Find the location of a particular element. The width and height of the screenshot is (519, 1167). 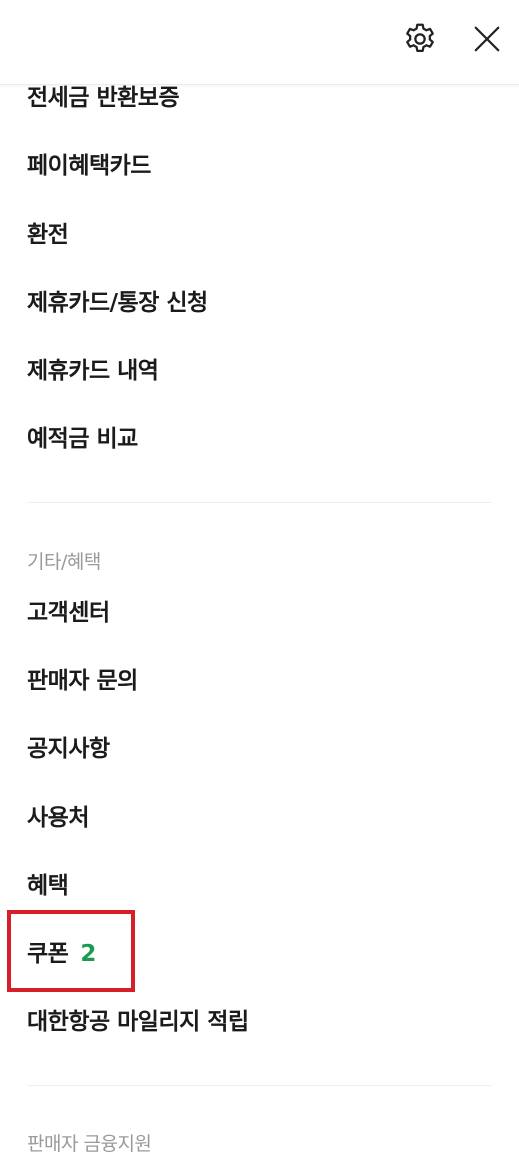

menu-header is located at coordinates (259, 42).